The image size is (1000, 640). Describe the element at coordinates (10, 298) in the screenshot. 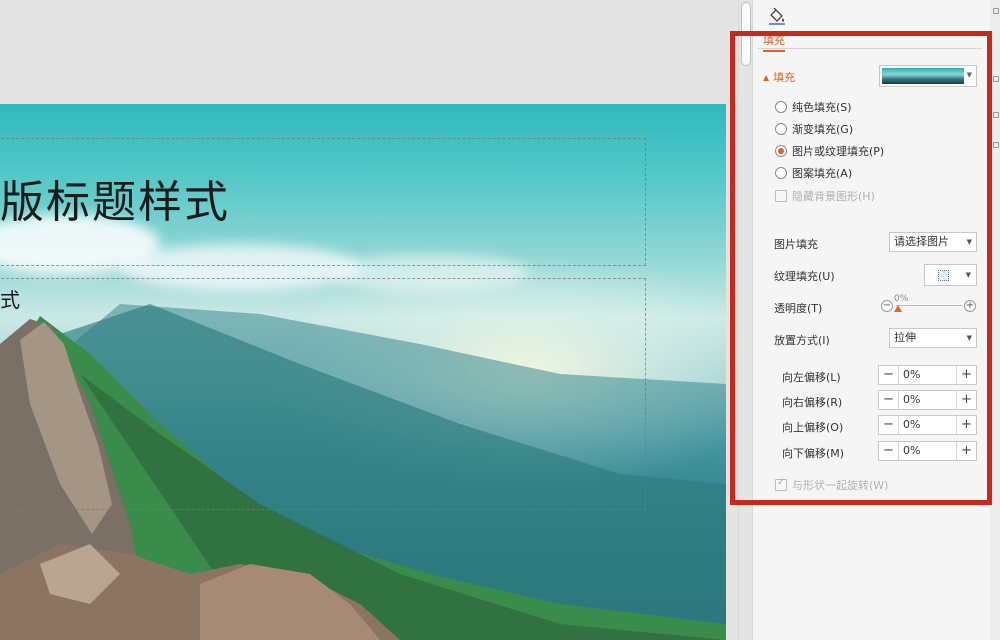

I see `slide-subtitle: 式` at that location.